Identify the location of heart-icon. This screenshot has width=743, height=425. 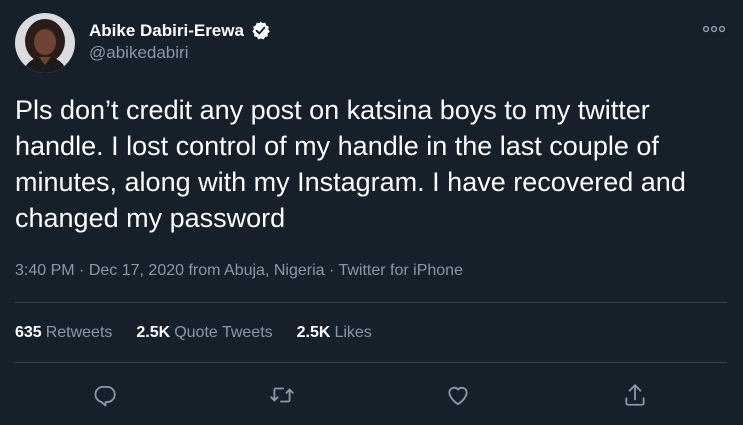
(458, 396).